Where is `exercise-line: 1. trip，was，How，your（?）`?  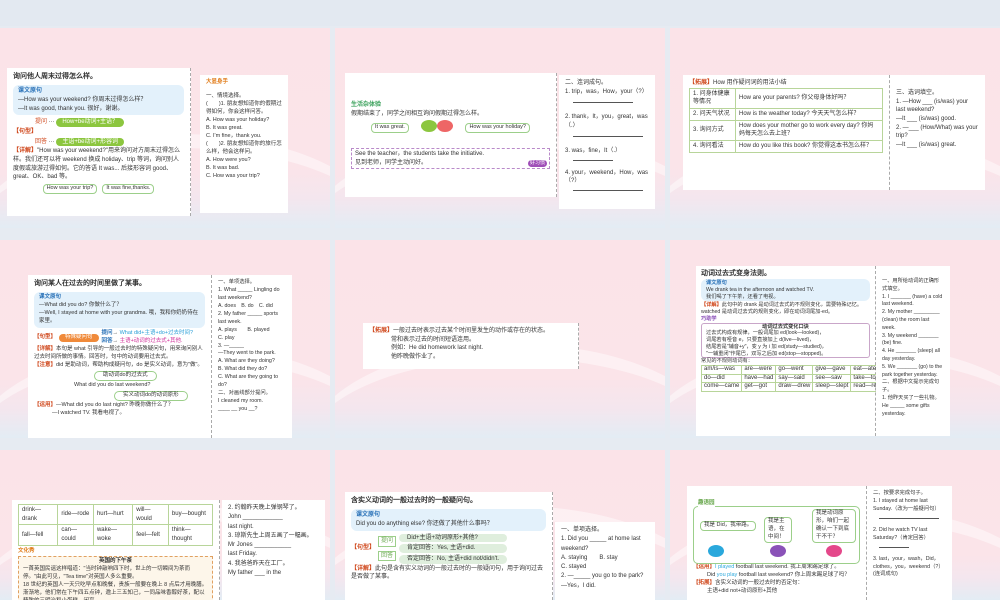 exercise-line: 1. trip，was，How，your（?） is located at coordinates (606, 91).